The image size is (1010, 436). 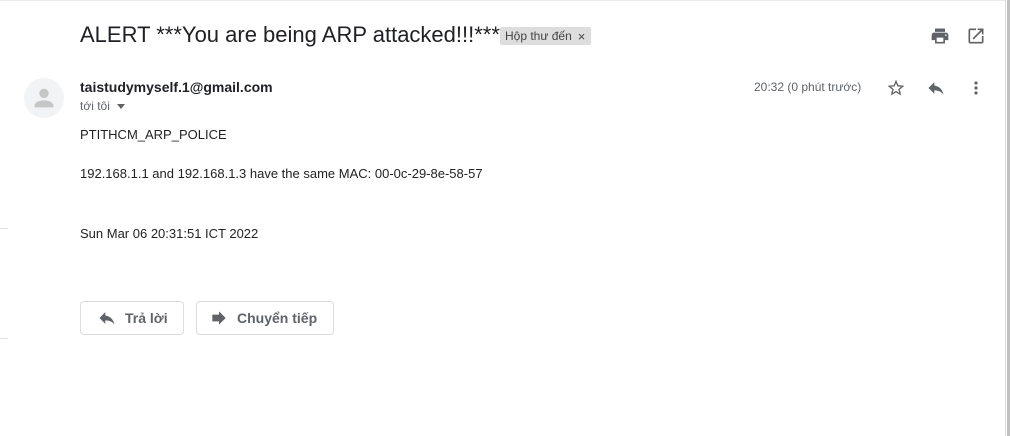 What do you see at coordinates (277, 318) in the screenshot?
I see `forward-button-label: Chuyển tiếp` at bounding box center [277, 318].